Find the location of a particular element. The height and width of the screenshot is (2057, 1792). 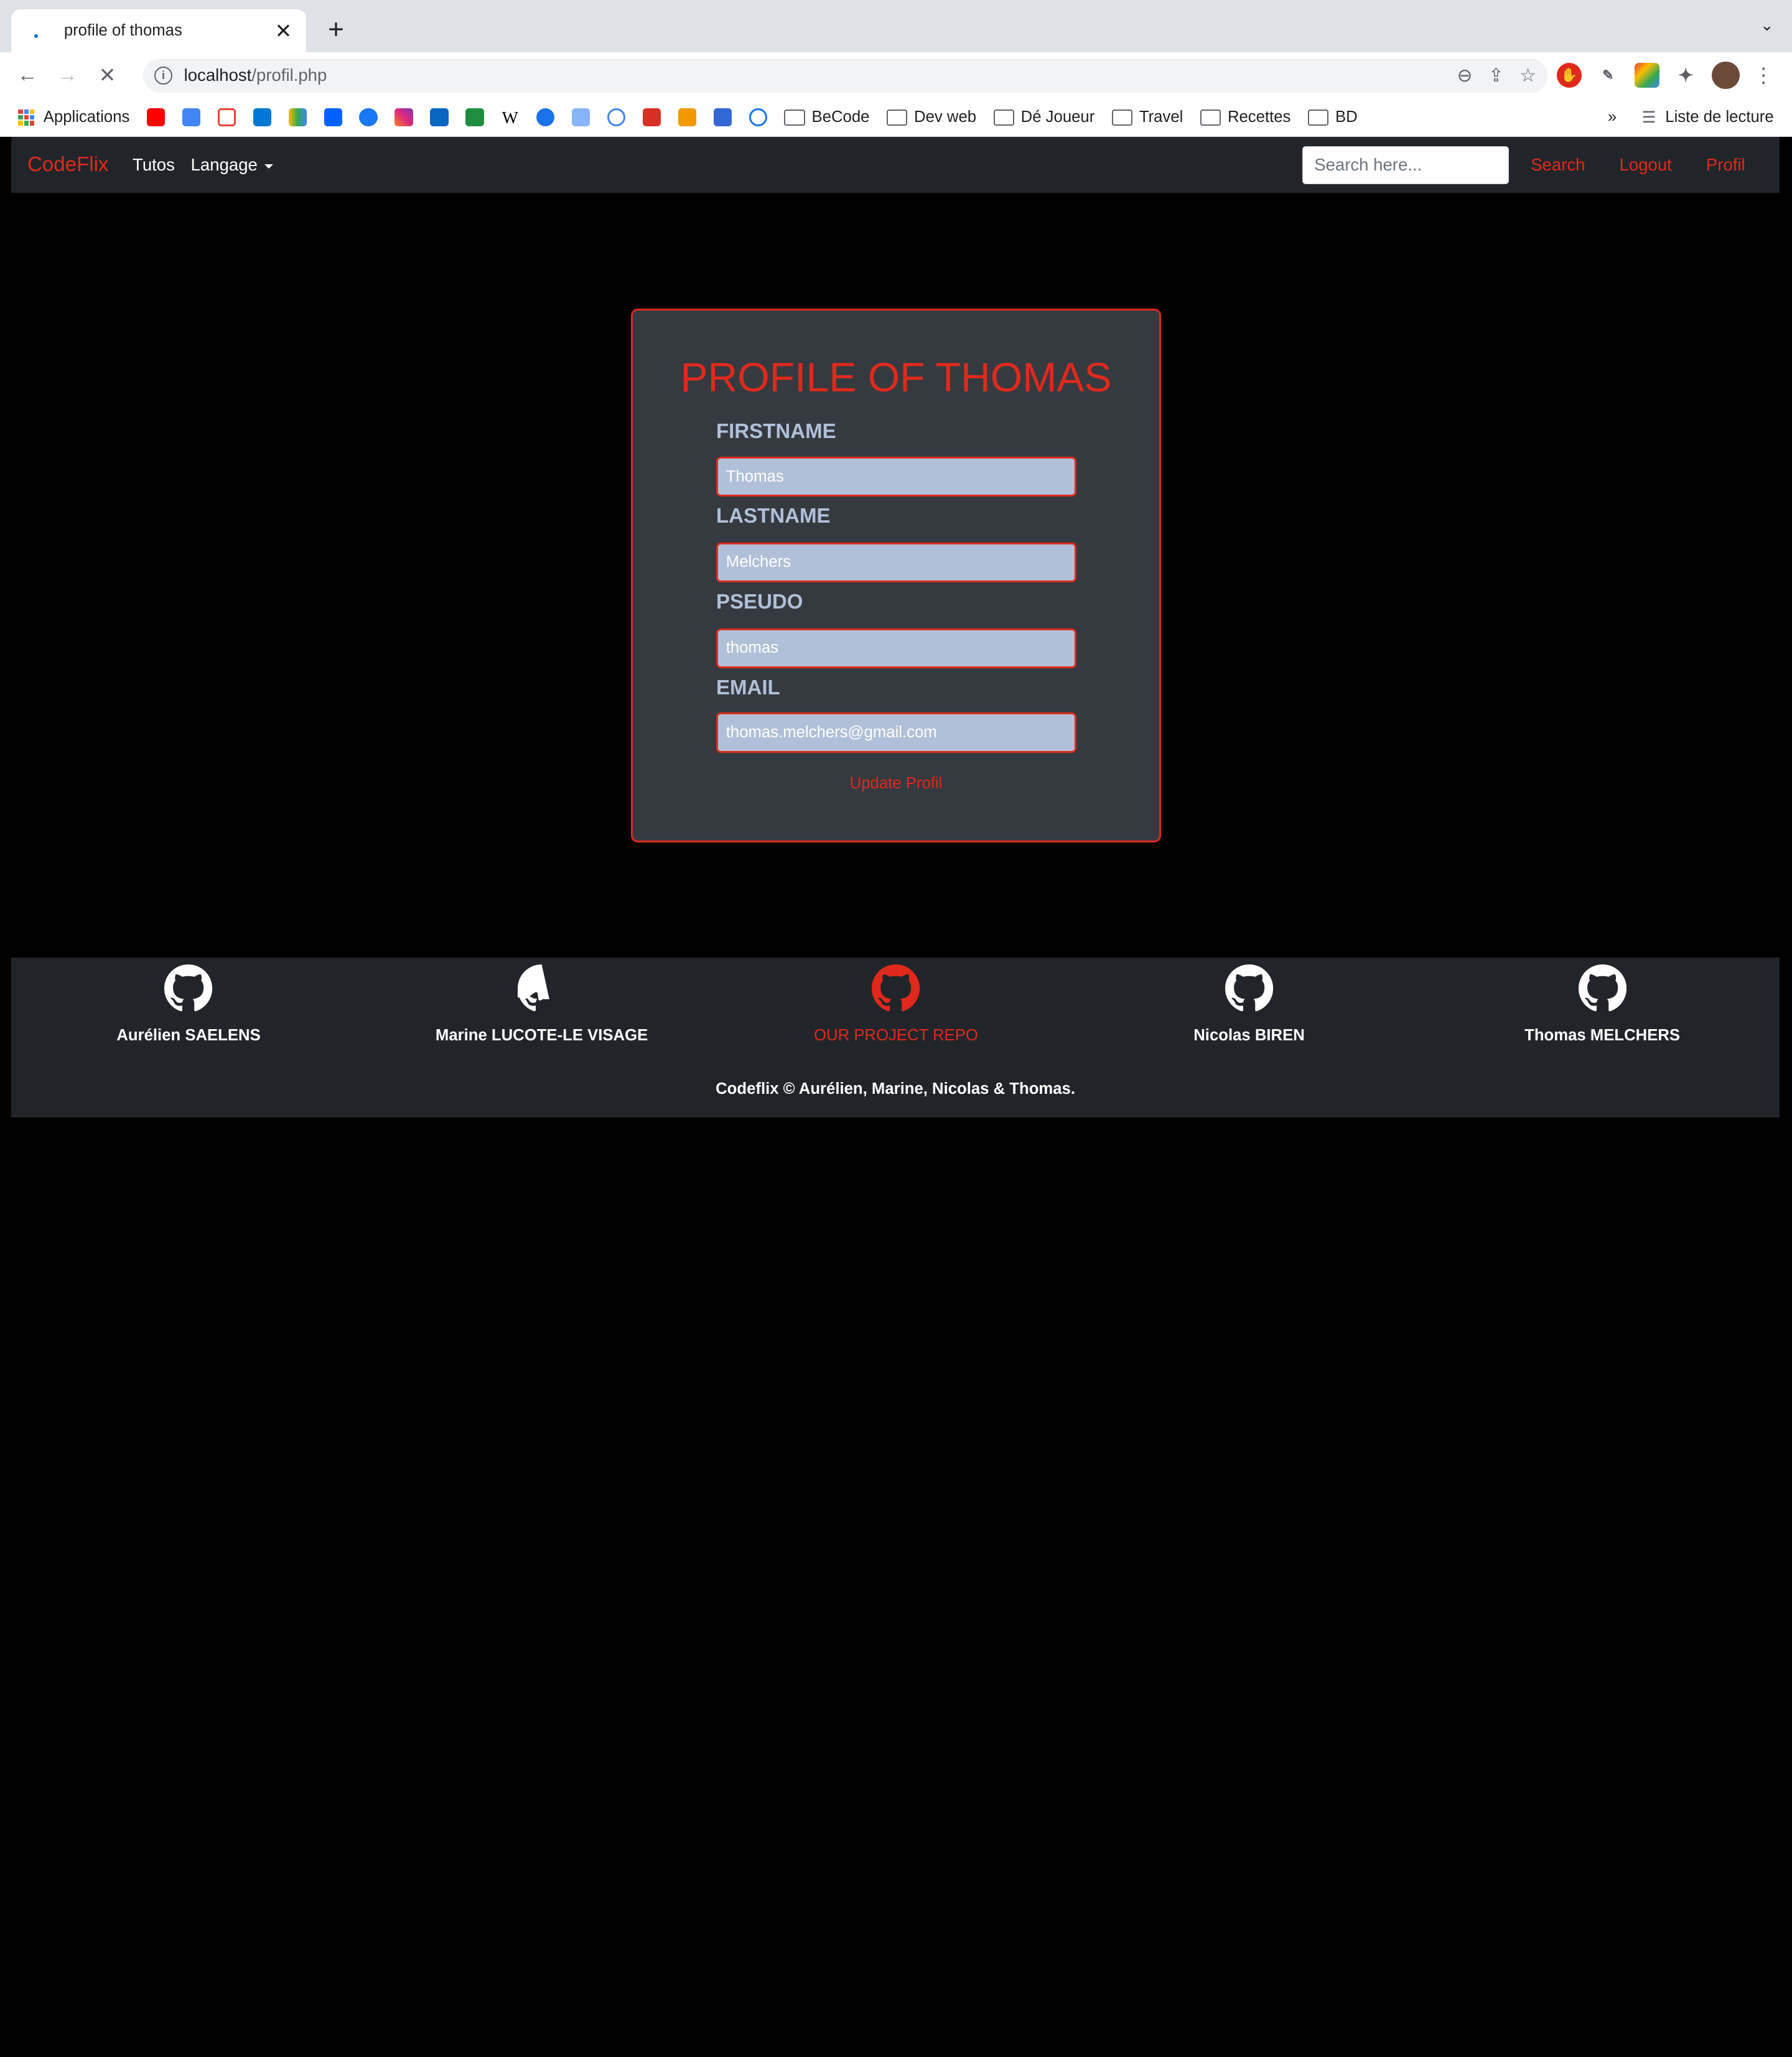

bookmark-star-icon: ☆ is located at coordinates (1527, 75).